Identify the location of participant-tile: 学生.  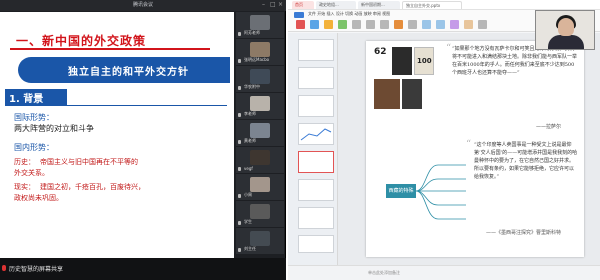
(260, 214).